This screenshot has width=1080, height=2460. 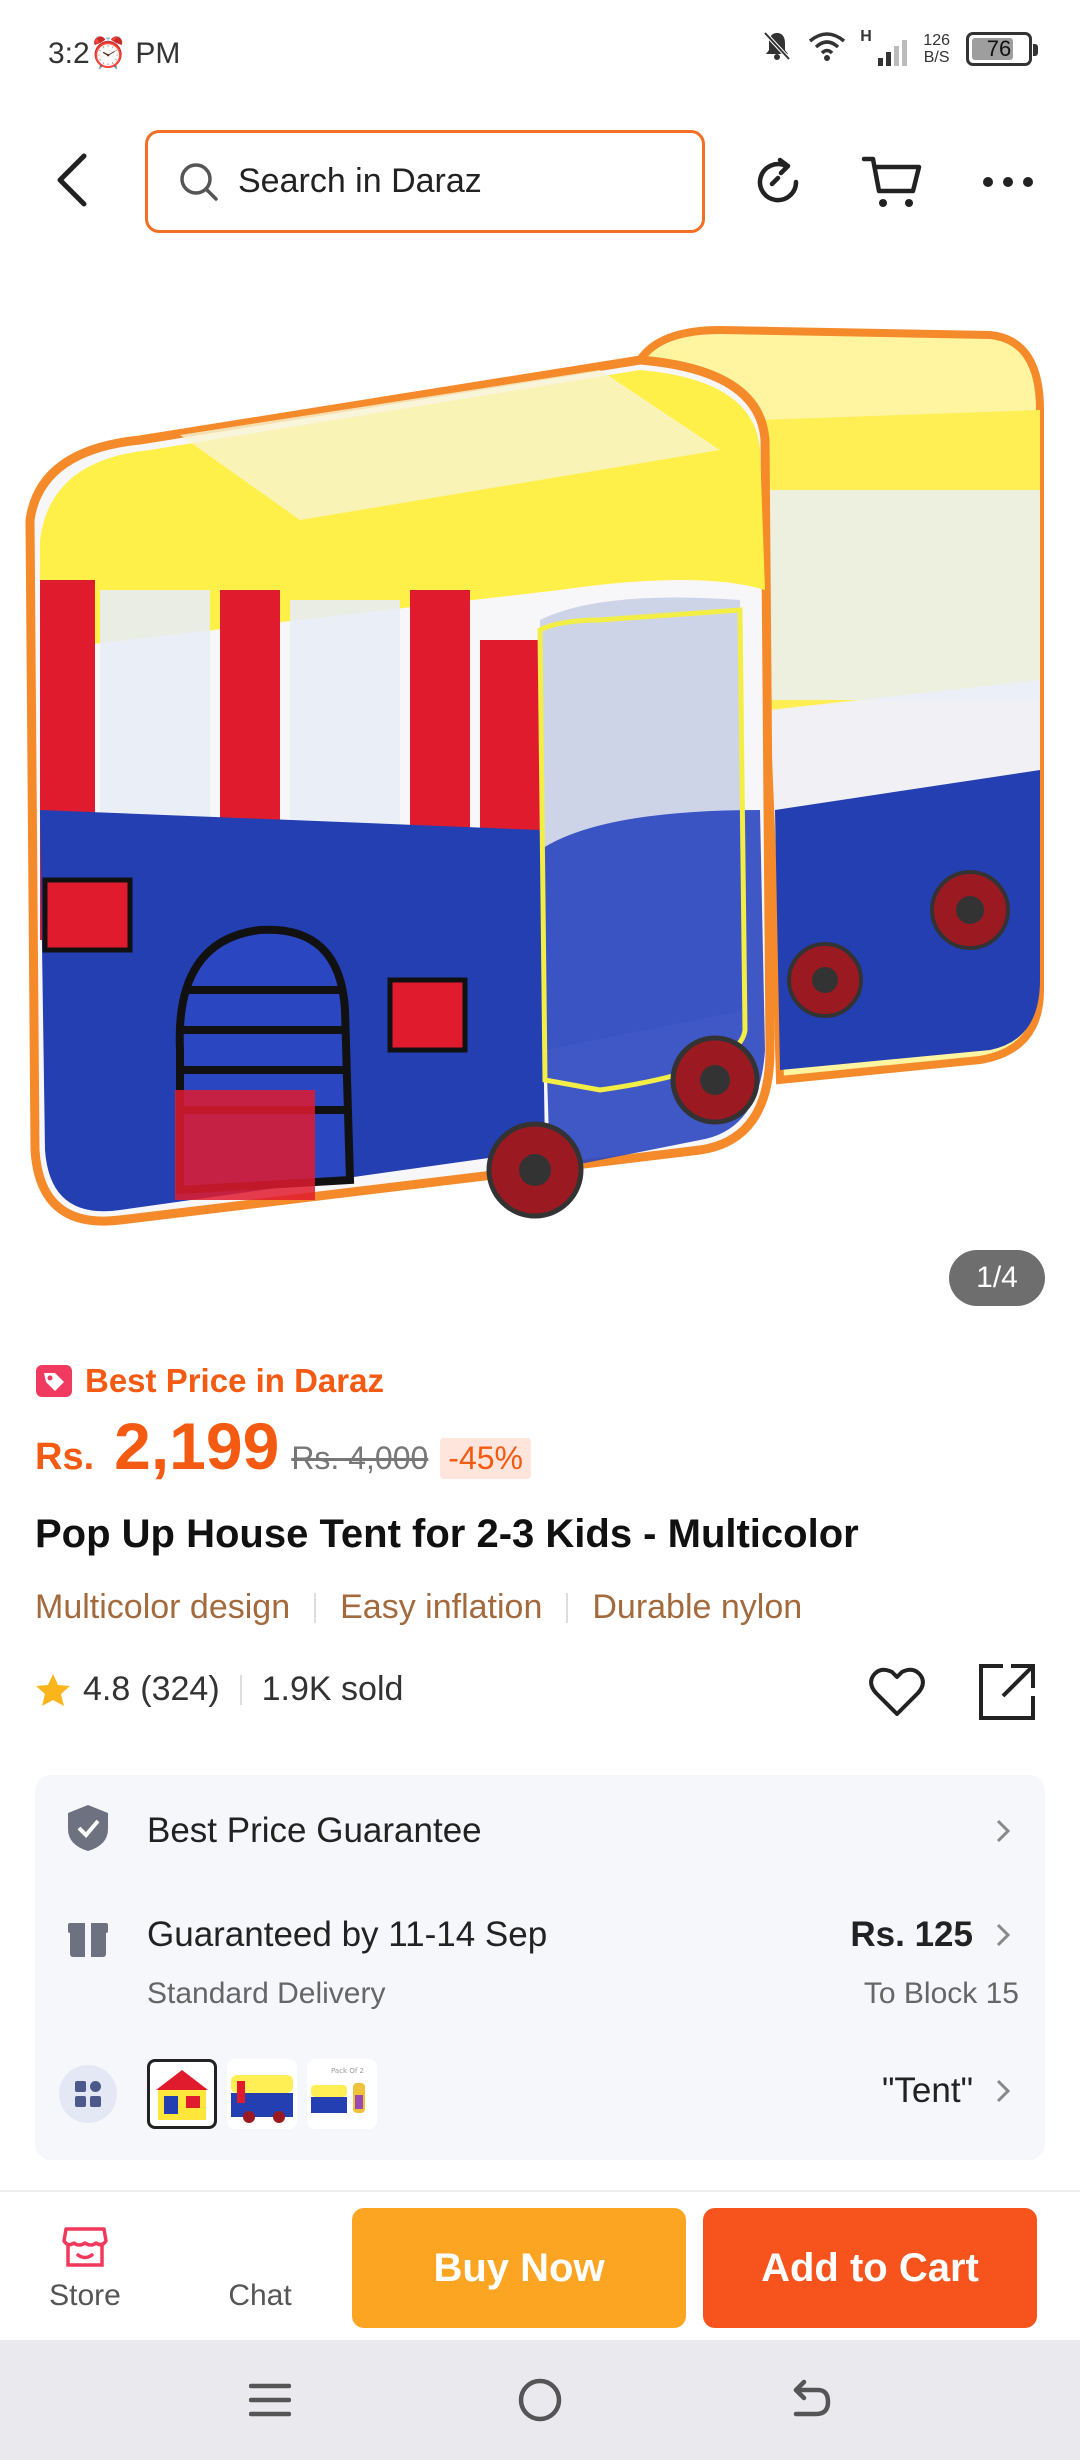 What do you see at coordinates (936, 57) in the screenshot?
I see `net-speed-unit: B/S` at bounding box center [936, 57].